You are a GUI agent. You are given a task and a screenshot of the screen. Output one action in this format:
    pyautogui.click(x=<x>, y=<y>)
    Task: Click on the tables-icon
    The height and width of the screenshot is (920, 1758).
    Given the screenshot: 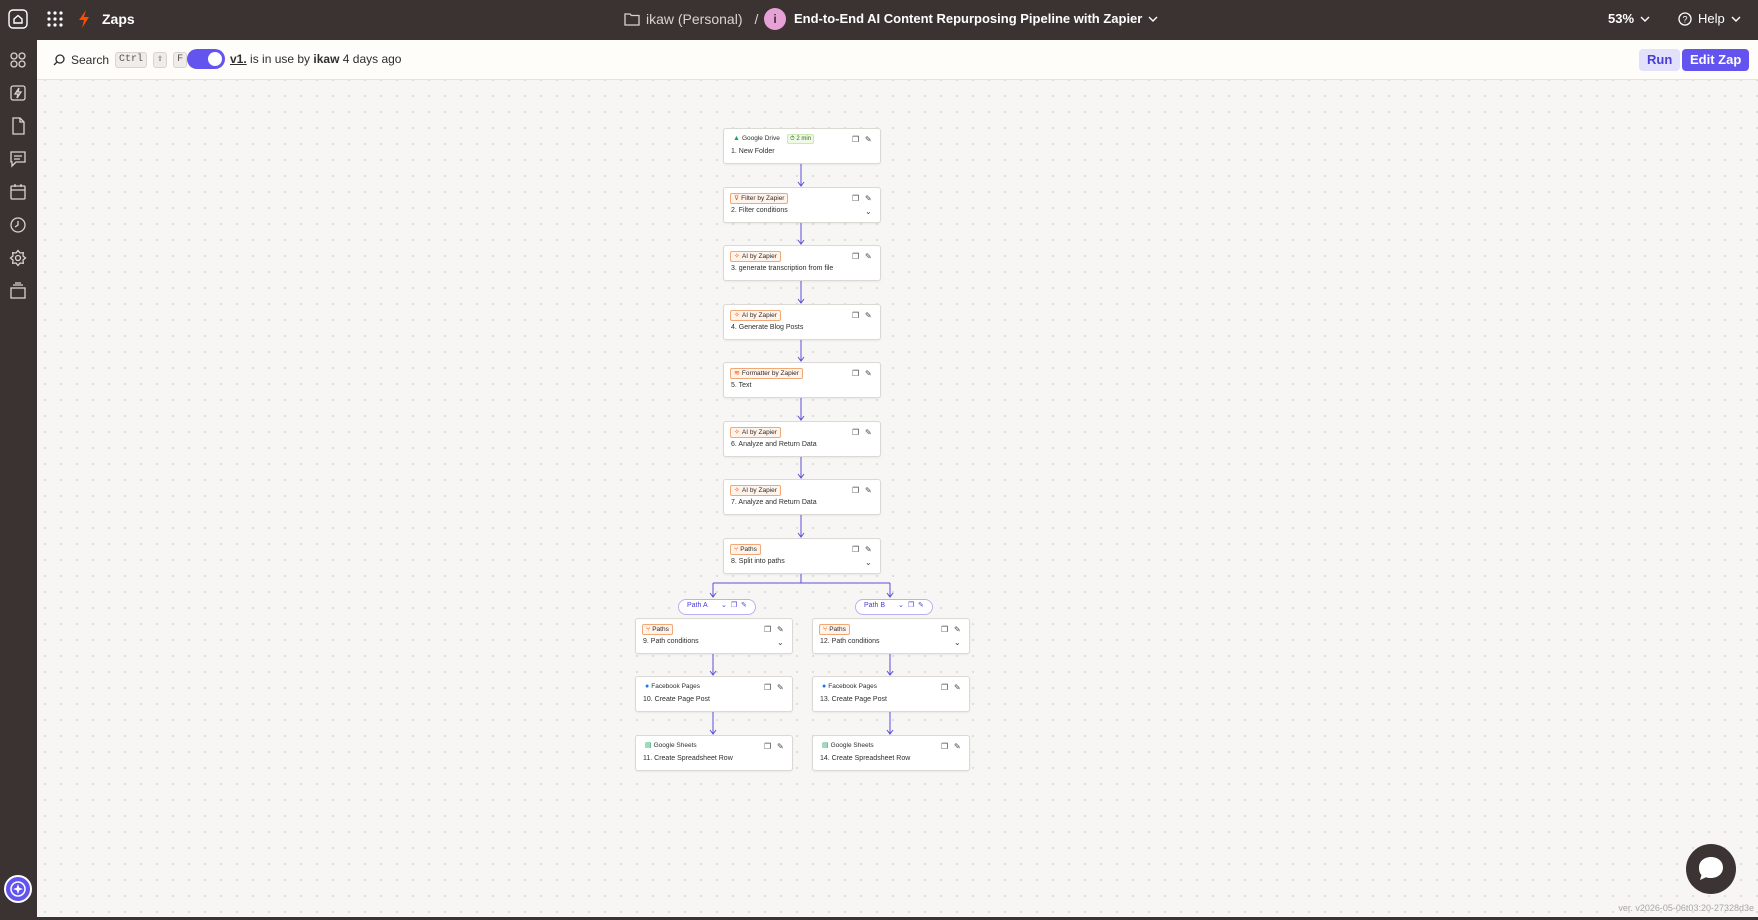 What is the action you would take?
    pyautogui.click(x=18, y=126)
    